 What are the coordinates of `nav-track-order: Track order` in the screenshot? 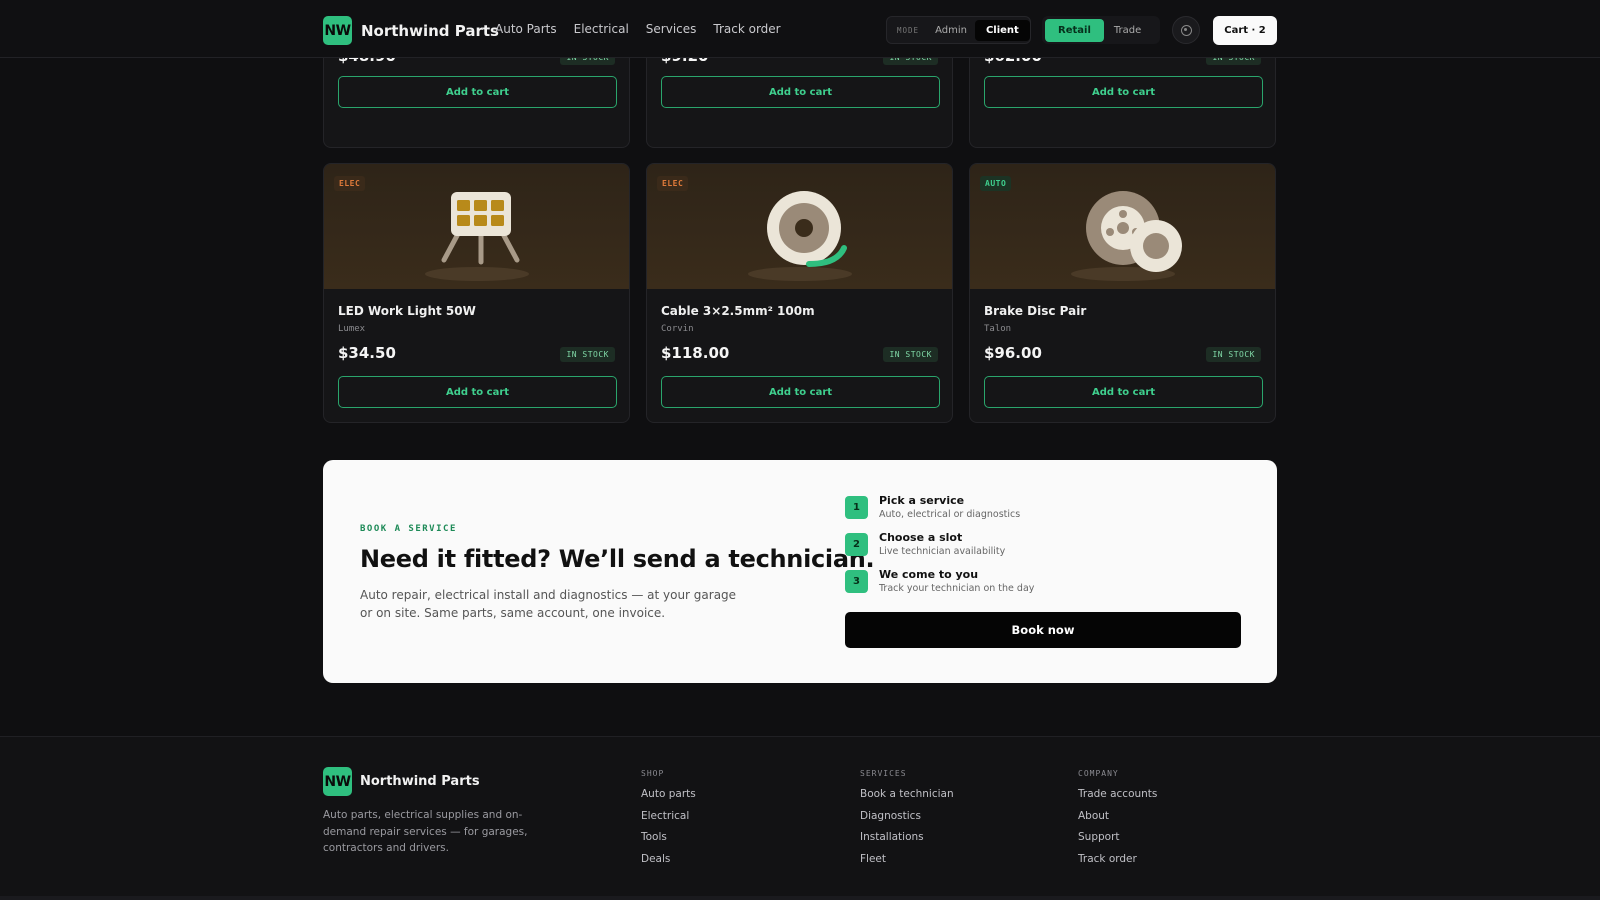 It's located at (746, 29).